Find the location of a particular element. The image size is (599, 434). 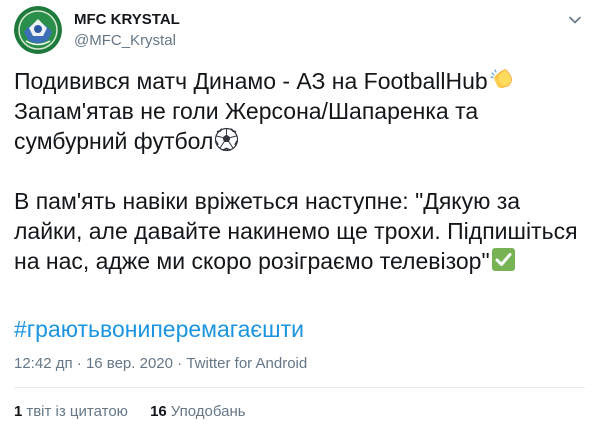

clapping-hands-emoji-icon is located at coordinates (501, 79).